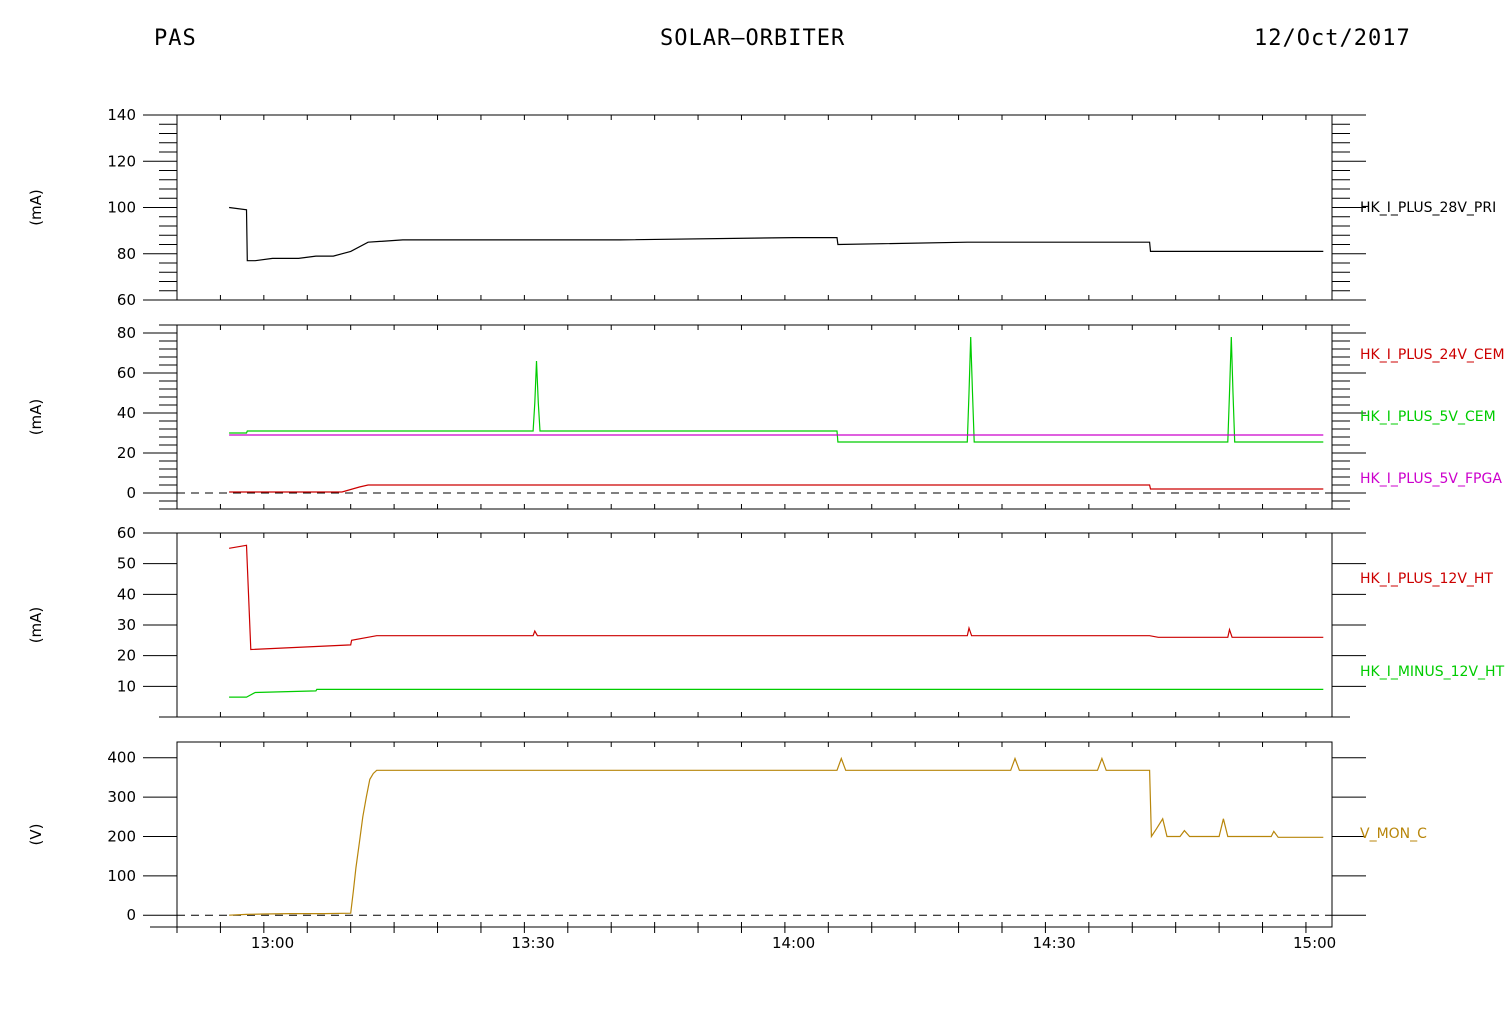  What do you see at coordinates (1432, 672) in the screenshot?
I see `series-label: HK_I_MINUS_12V_HT` at bounding box center [1432, 672].